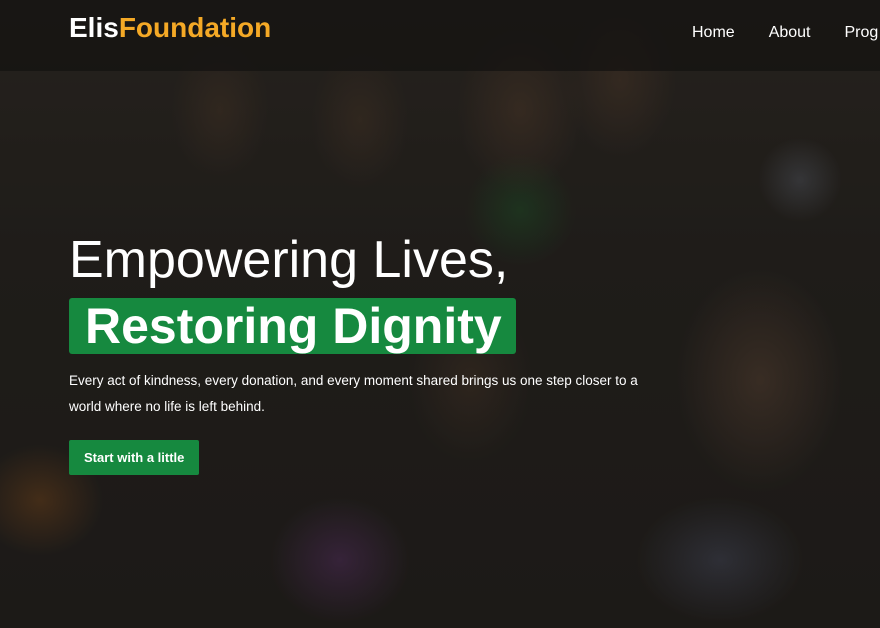  What do you see at coordinates (289, 260) in the screenshot?
I see `hero-headline-line1: Empowering Lives,` at bounding box center [289, 260].